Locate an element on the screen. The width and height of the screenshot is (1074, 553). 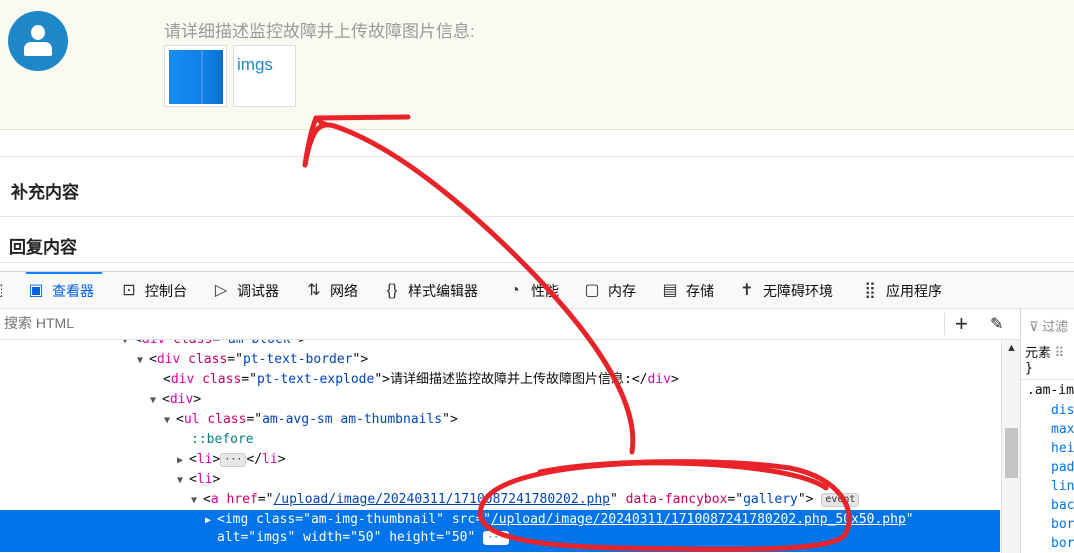
storage-icon: ▤ is located at coordinates (670, 290).